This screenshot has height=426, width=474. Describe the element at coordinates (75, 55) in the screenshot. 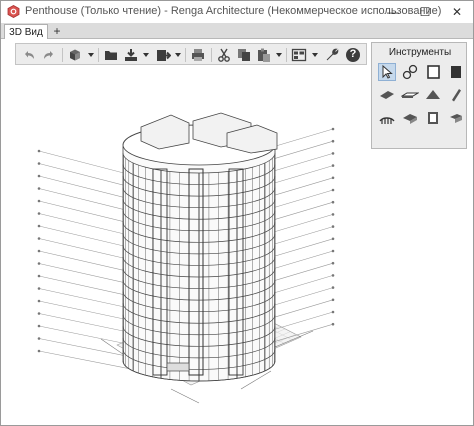

I see `view-cube-icon` at that location.